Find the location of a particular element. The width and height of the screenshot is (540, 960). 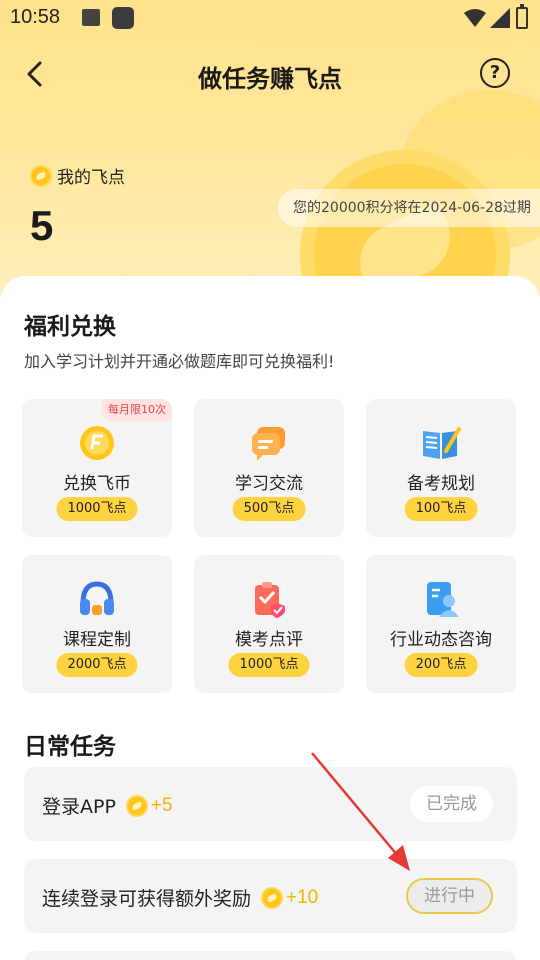

book-icon is located at coordinates (442, 443).